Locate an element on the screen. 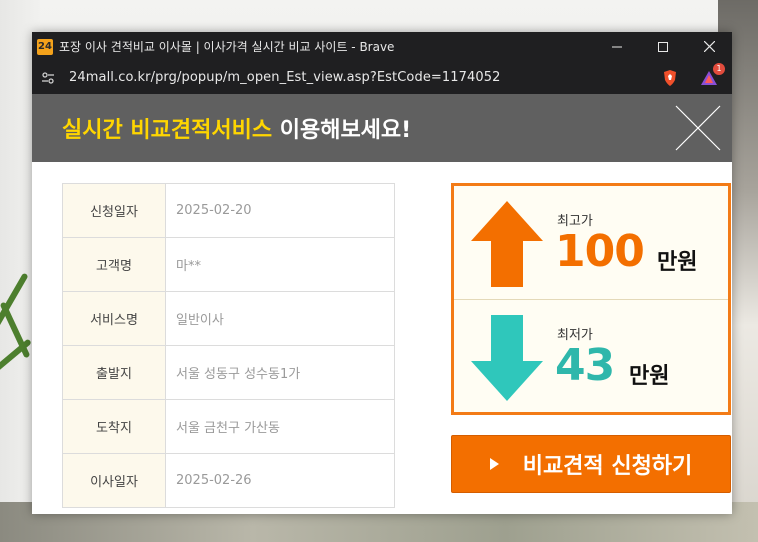 The height and width of the screenshot is (542, 758). play-arrow-icon is located at coordinates (494, 464).